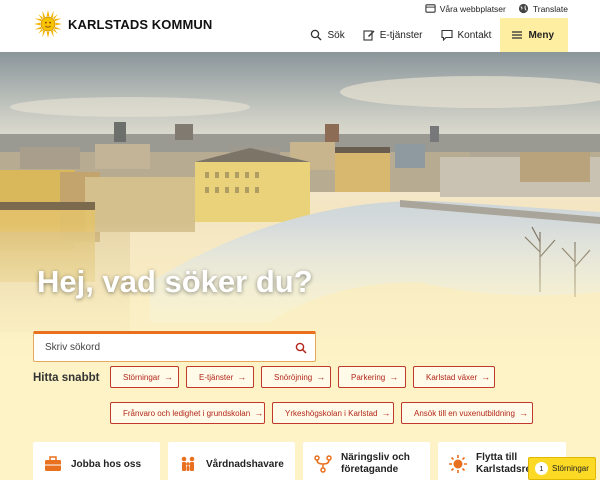 The image size is (600, 480). Describe the element at coordinates (464, 413) in the screenshot. I see `quick-link-label: Ansök till en vuxenutbildning` at that location.